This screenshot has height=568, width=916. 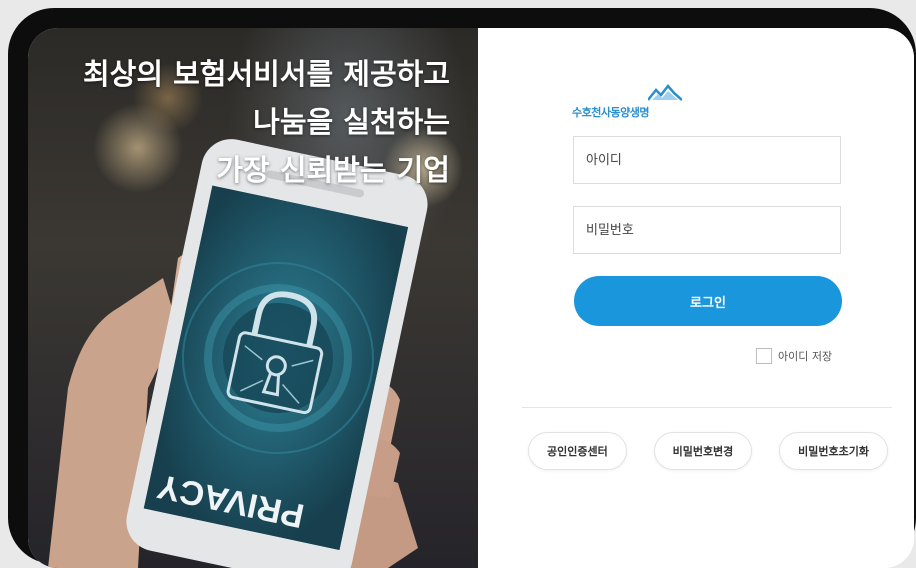 I want to click on remember-checkbox, so click(x=764, y=356).